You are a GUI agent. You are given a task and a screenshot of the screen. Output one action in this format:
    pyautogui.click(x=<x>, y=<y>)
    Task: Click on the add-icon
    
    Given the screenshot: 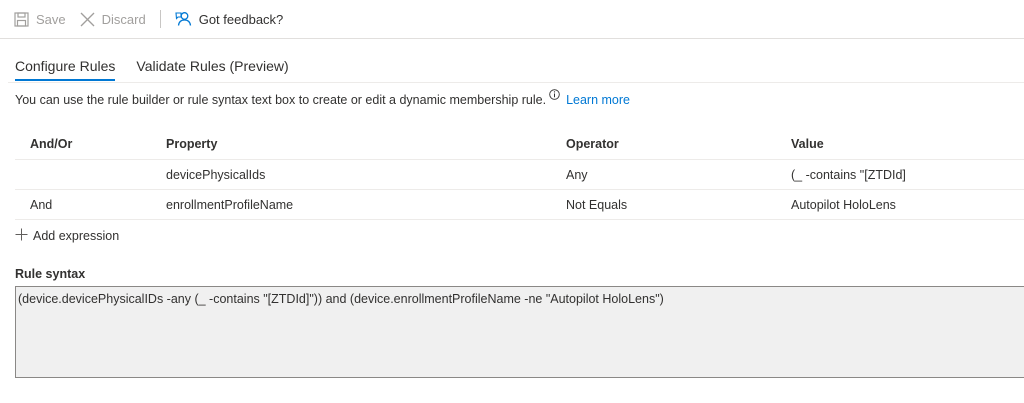 What is the action you would take?
    pyautogui.click(x=24, y=236)
    